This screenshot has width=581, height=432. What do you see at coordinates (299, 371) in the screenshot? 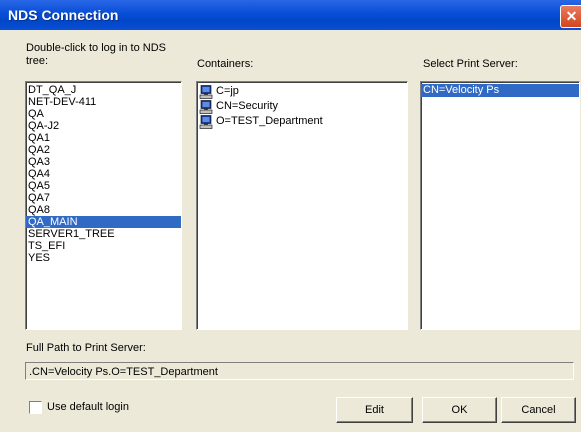
I see `full-path-field: .CN=Velocity Ps.O=TEST_Department` at bounding box center [299, 371].